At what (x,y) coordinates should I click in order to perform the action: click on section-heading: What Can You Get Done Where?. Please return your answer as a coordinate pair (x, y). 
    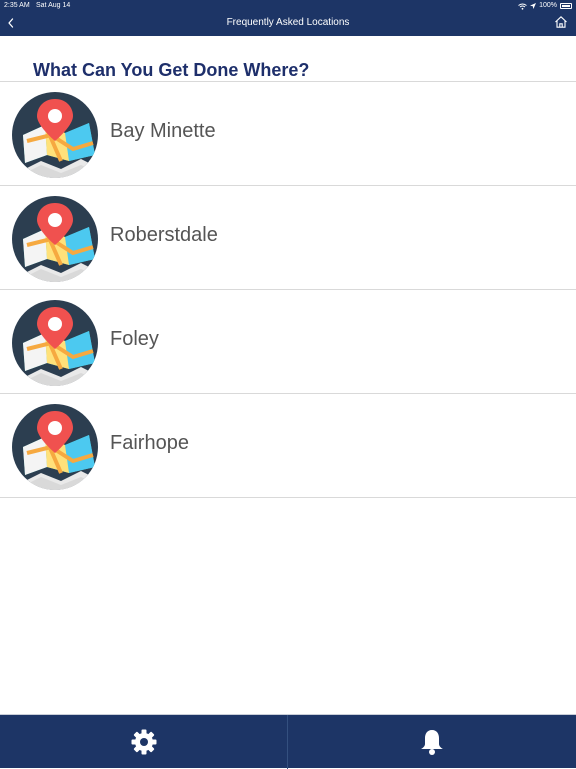
    Looking at the image, I should click on (171, 70).